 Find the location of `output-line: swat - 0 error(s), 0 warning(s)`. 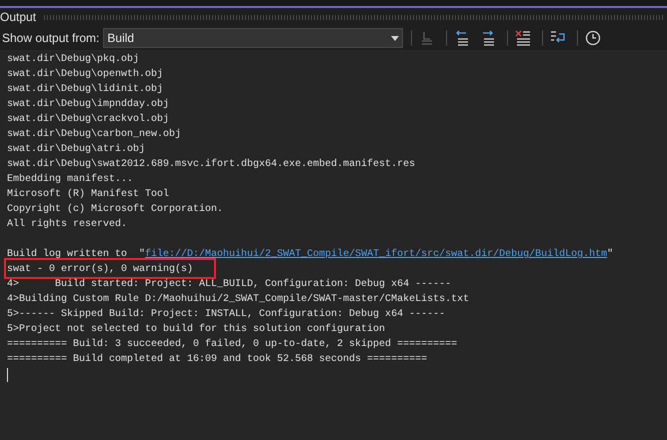

output-line: swat - 0 error(s), 0 warning(s) is located at coordinates (100, 269).